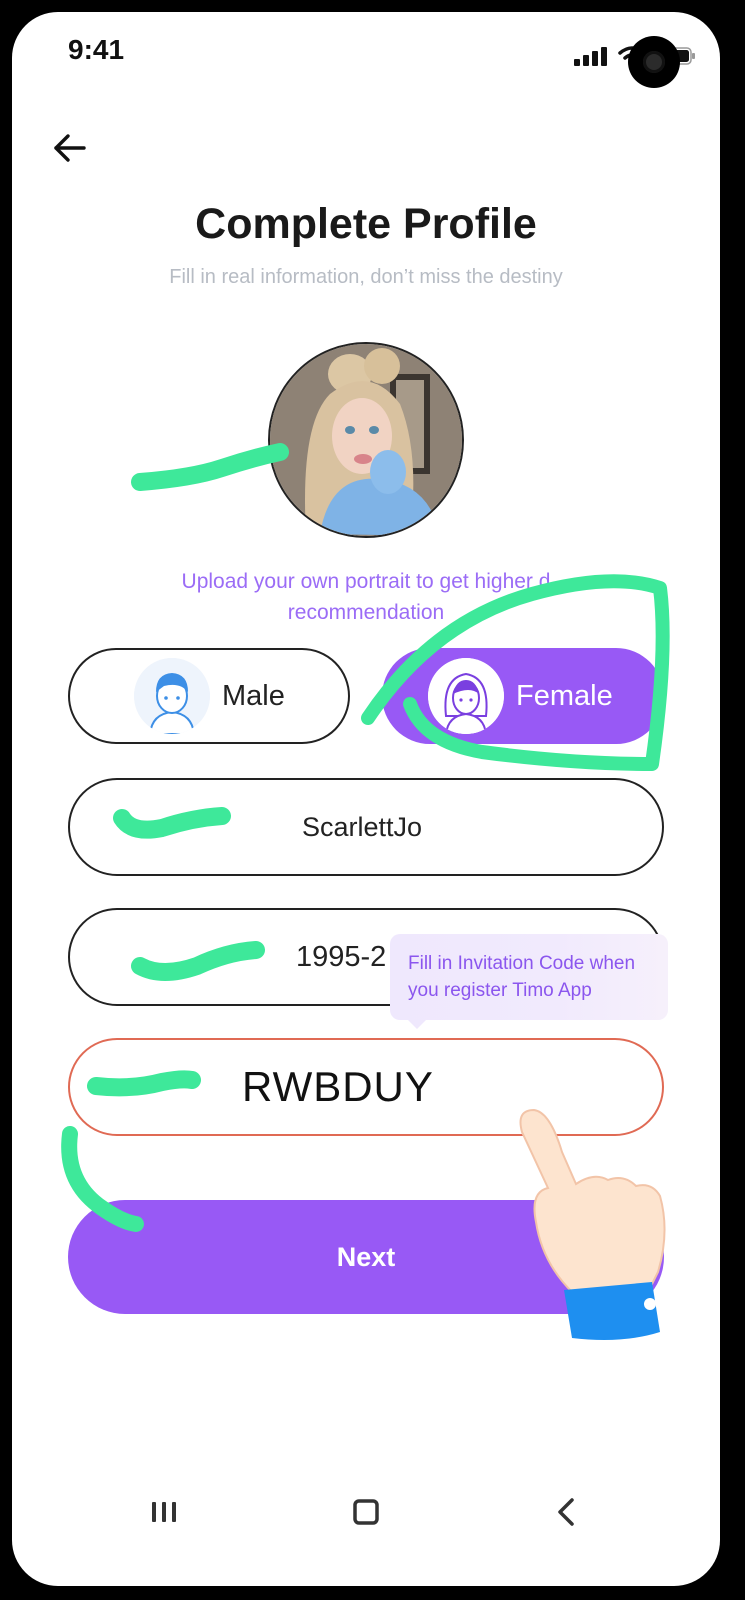  Describe the element at coordinates (564, 695) in the screenshot. I see `gender-female-label: Female` at that location.